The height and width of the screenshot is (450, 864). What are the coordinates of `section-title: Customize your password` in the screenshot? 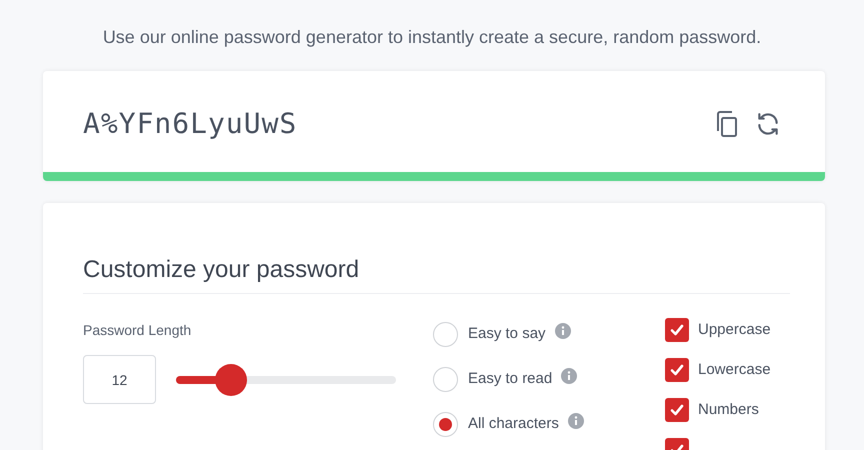 It's located at (221, 270).